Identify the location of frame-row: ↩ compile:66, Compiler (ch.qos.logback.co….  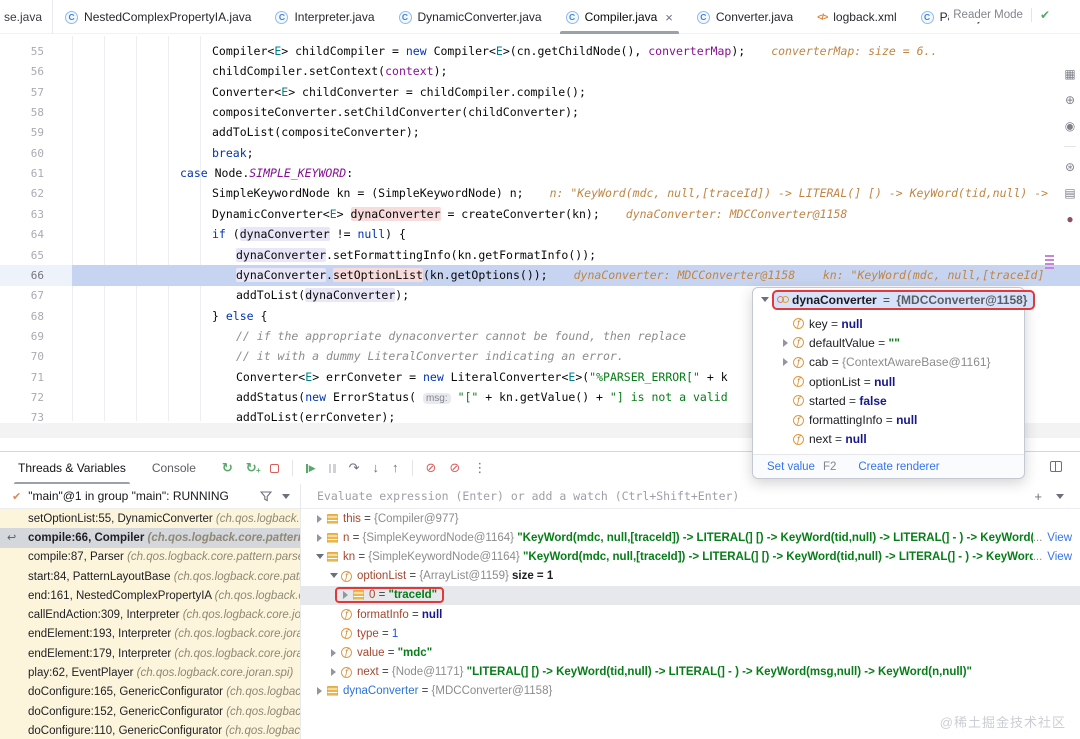
(150, 538).